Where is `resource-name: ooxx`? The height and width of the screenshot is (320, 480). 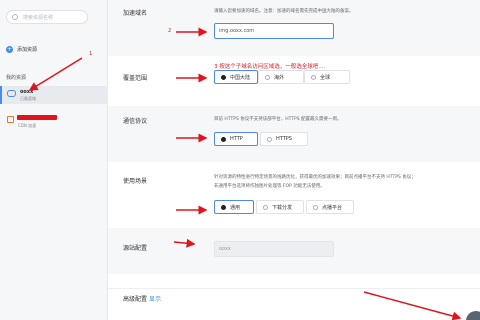
resource-name: ooxx is located at coordinates (27, 92).